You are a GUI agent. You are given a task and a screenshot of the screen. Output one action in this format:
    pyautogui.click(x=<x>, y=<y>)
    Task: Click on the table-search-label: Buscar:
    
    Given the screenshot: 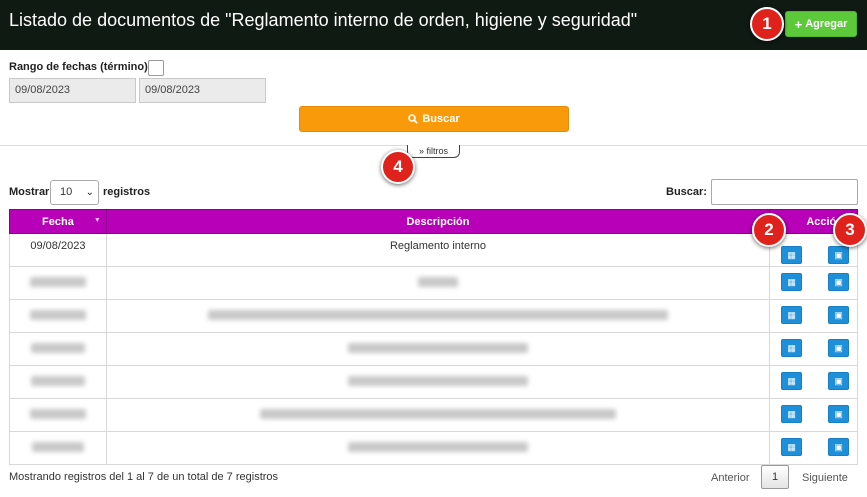 What is the action you would take?
    pyautogui.click(x=686, y=192)
    